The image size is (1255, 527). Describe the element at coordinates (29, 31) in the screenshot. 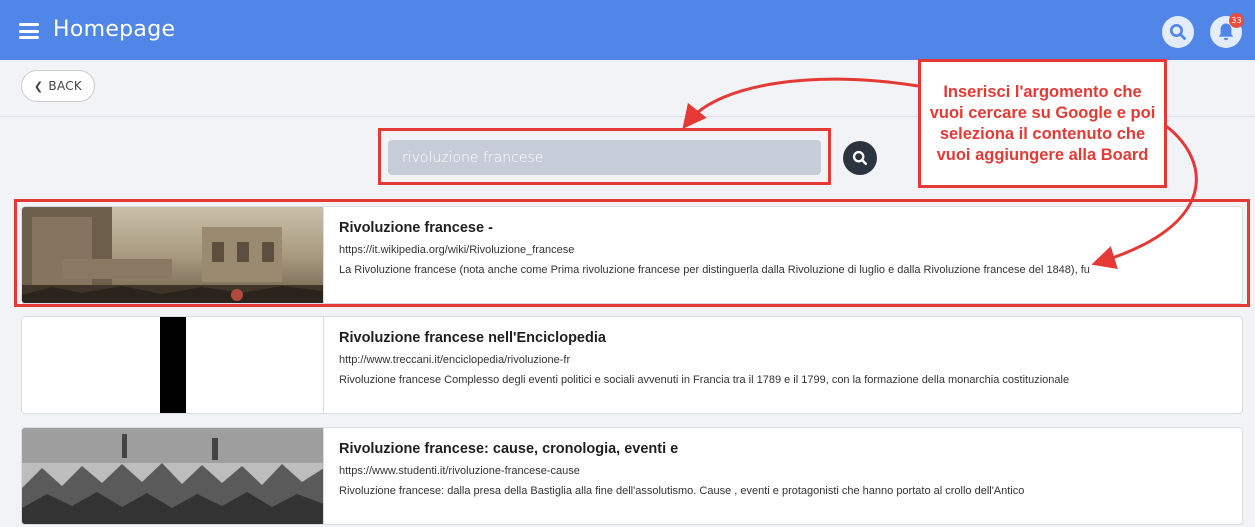

I see `menu-icon` at that location.